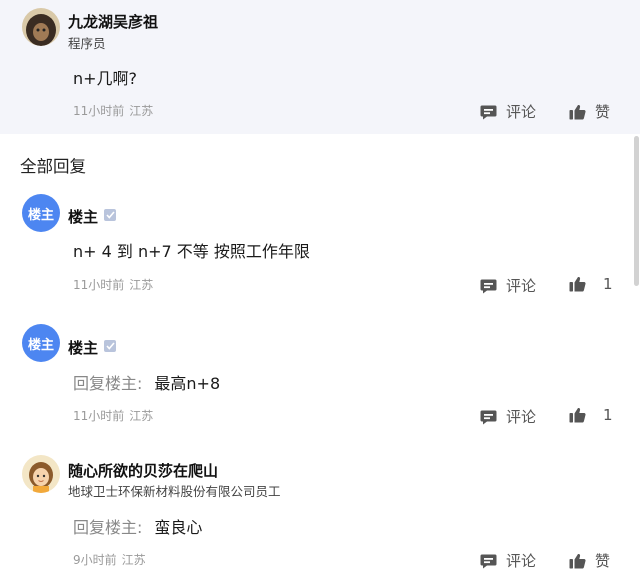 The height and width of the screenshot is (572, 640). I want to click on reply-text: 最高n+8, so click(187, 383).